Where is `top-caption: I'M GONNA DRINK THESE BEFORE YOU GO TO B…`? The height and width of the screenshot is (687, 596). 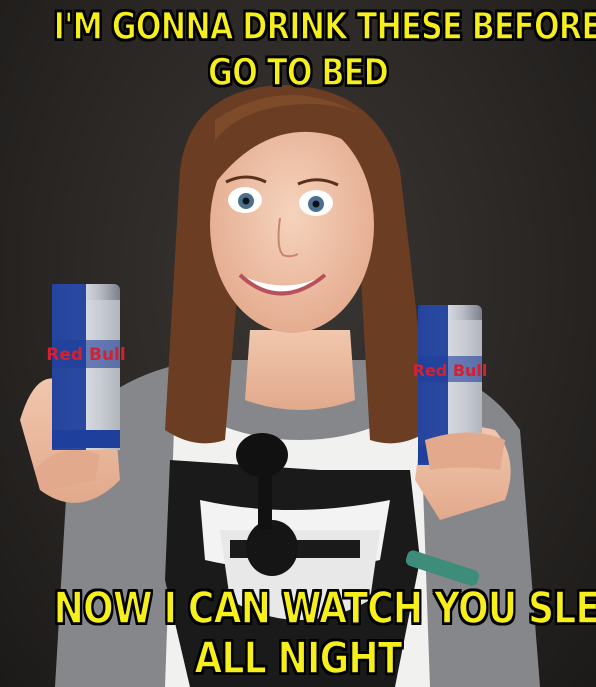
top-caption: I'M GONNA DRINK THESE BEFORE YOU GO TO B… is located at coordinates (324, 50).